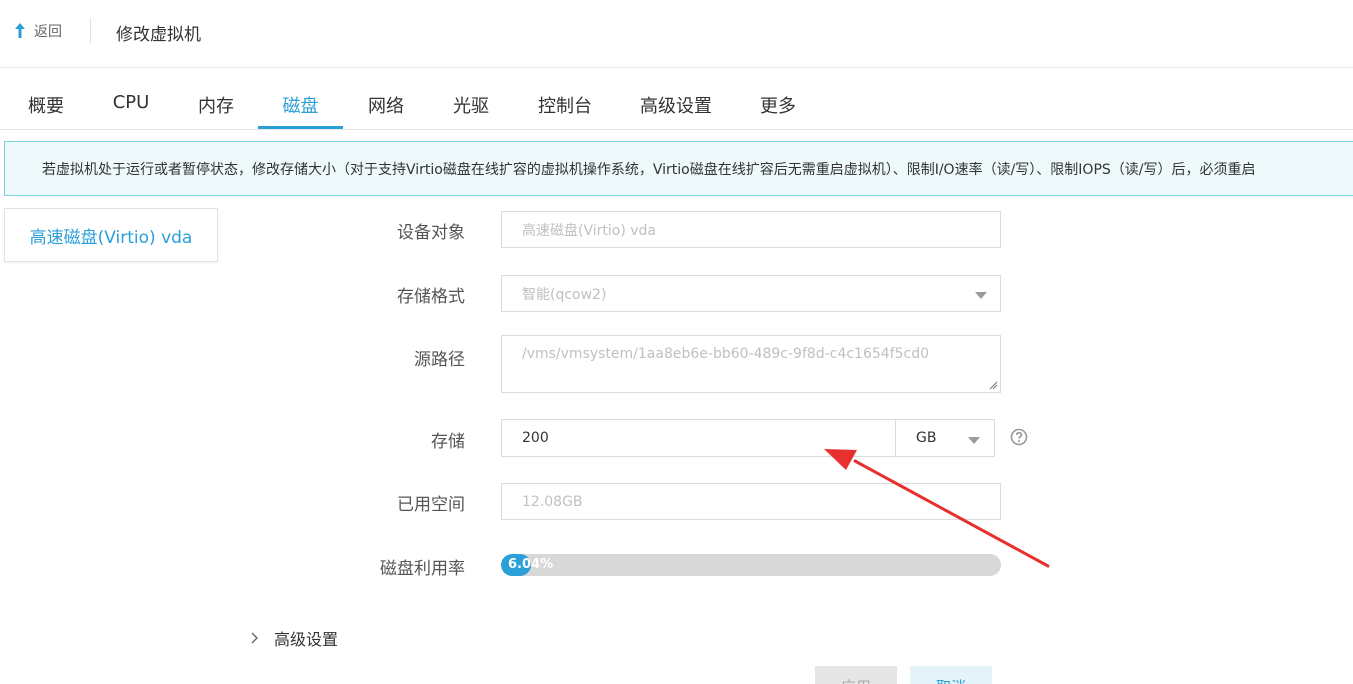  What do you see at coordinates (856, 675) in the screenshot?
I see `apply-button: 应用` at bounding box center [856, 675].